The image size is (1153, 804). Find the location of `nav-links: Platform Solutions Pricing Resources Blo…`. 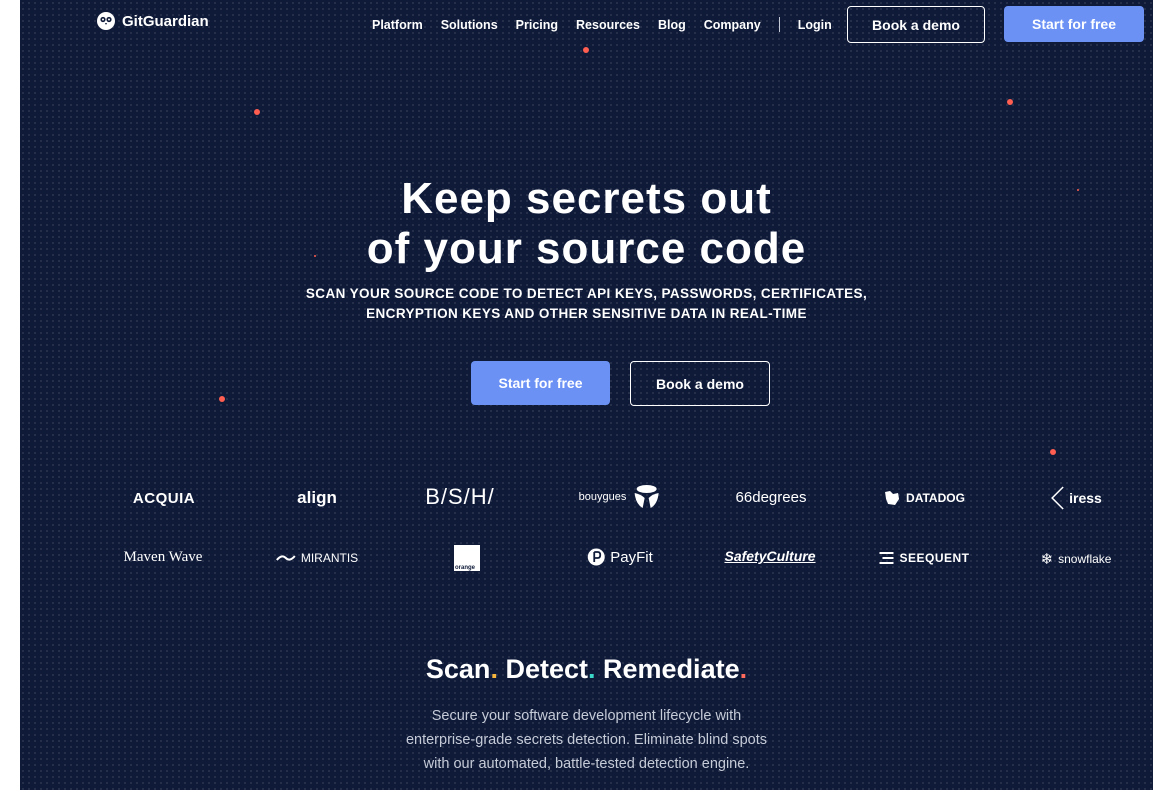

nav-links: Platform Solutions Pricing Resources Blo… is located at coordinates (611, 24).